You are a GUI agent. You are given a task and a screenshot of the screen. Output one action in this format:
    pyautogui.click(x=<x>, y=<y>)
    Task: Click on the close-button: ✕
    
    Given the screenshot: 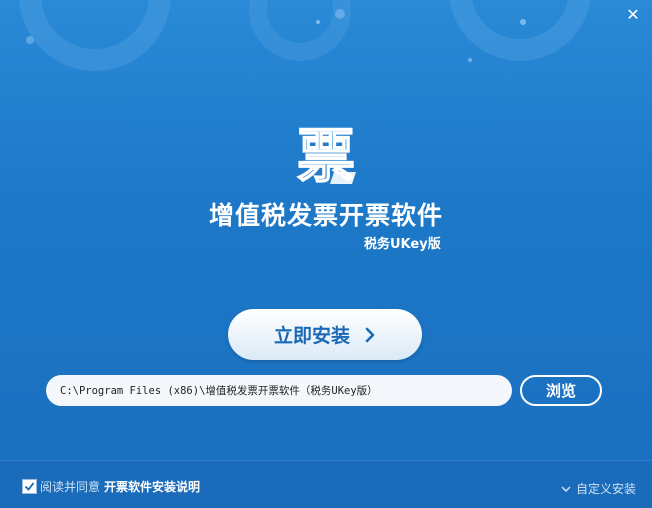 What is the action you would take?
    pyautogui.click(x=633, y=15)
    